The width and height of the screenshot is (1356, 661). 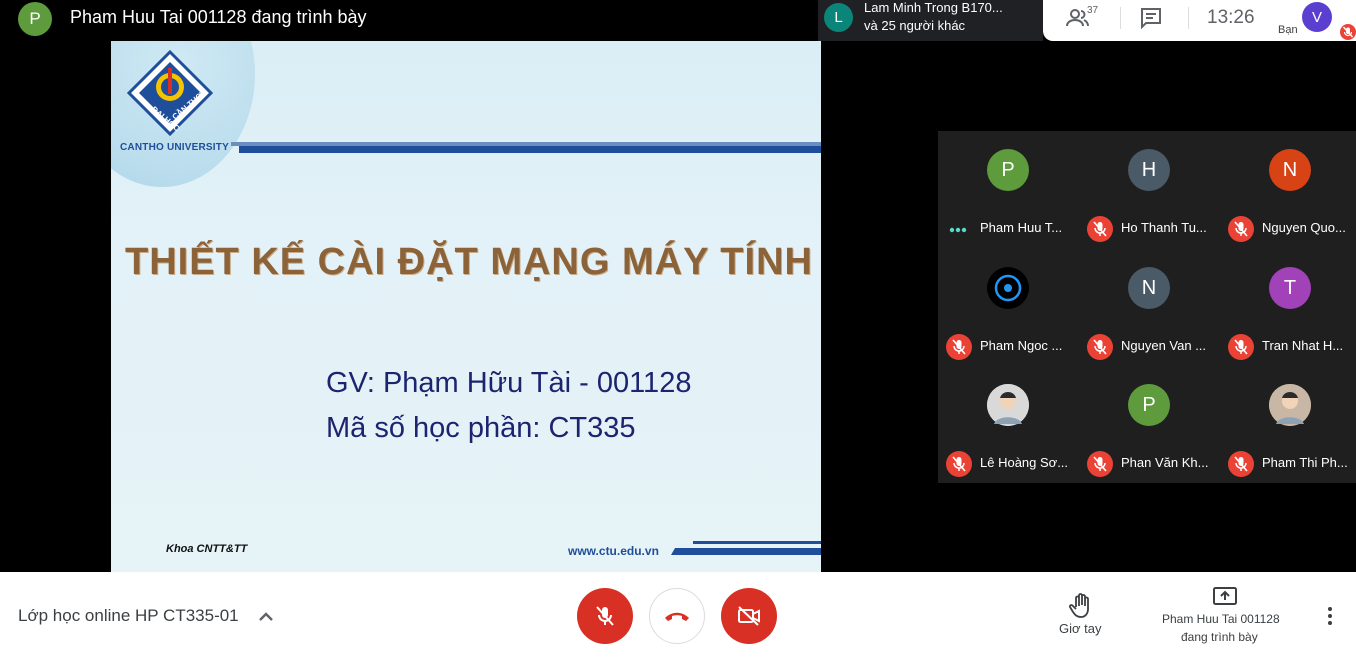 I want to click on speaking-dots-icon, so click(x=958, y=229).